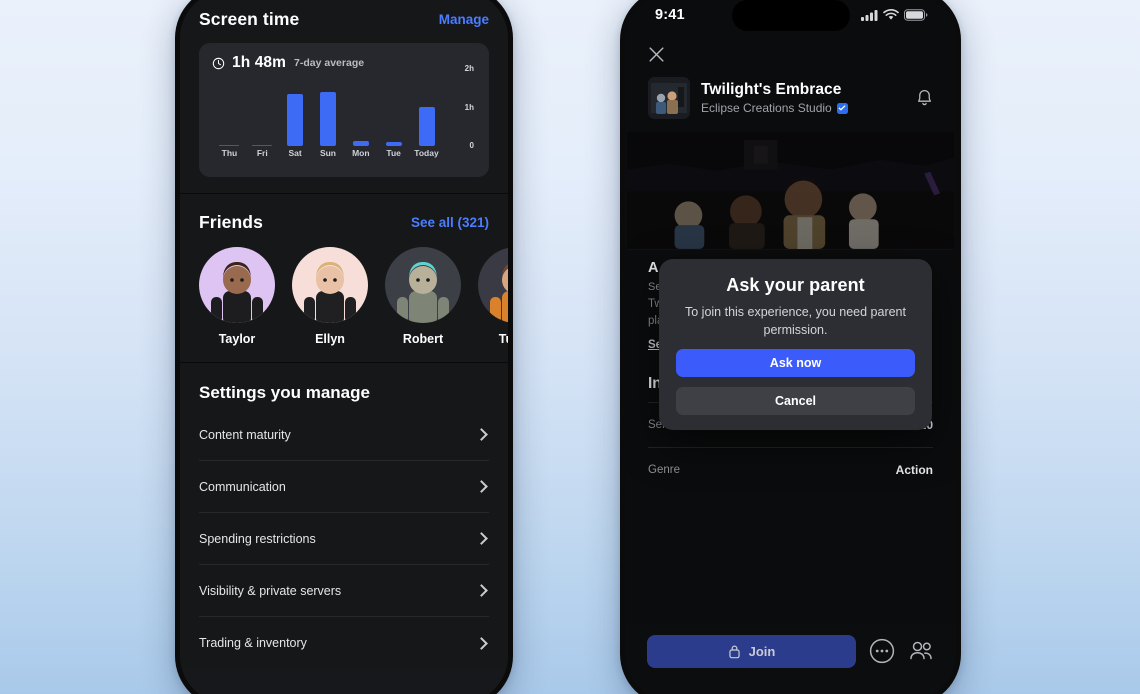  What do you see at coordinates (361, 153) in the screenshot?
I see `chart-x-tick-label: Mon` at bounding box center [361, 153].